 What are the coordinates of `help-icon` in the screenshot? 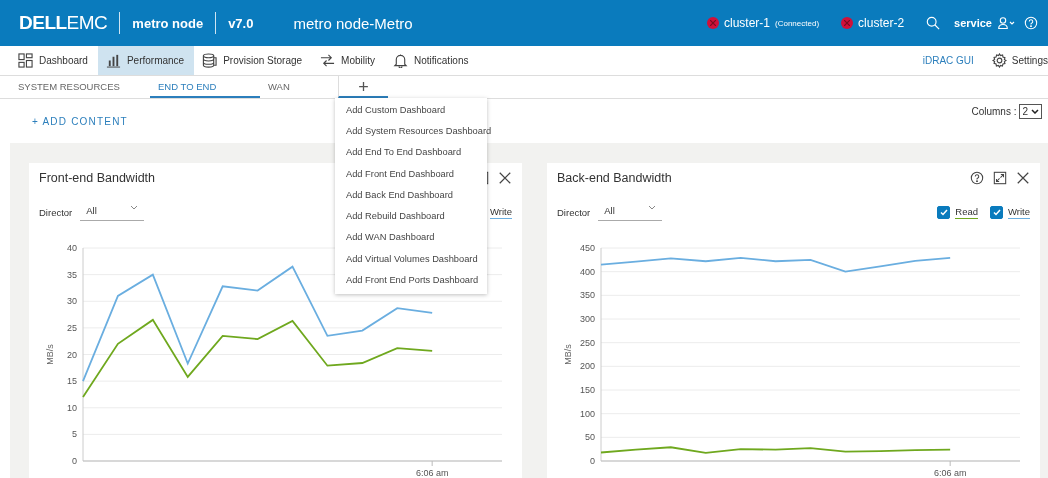 It's located at (977, 178).